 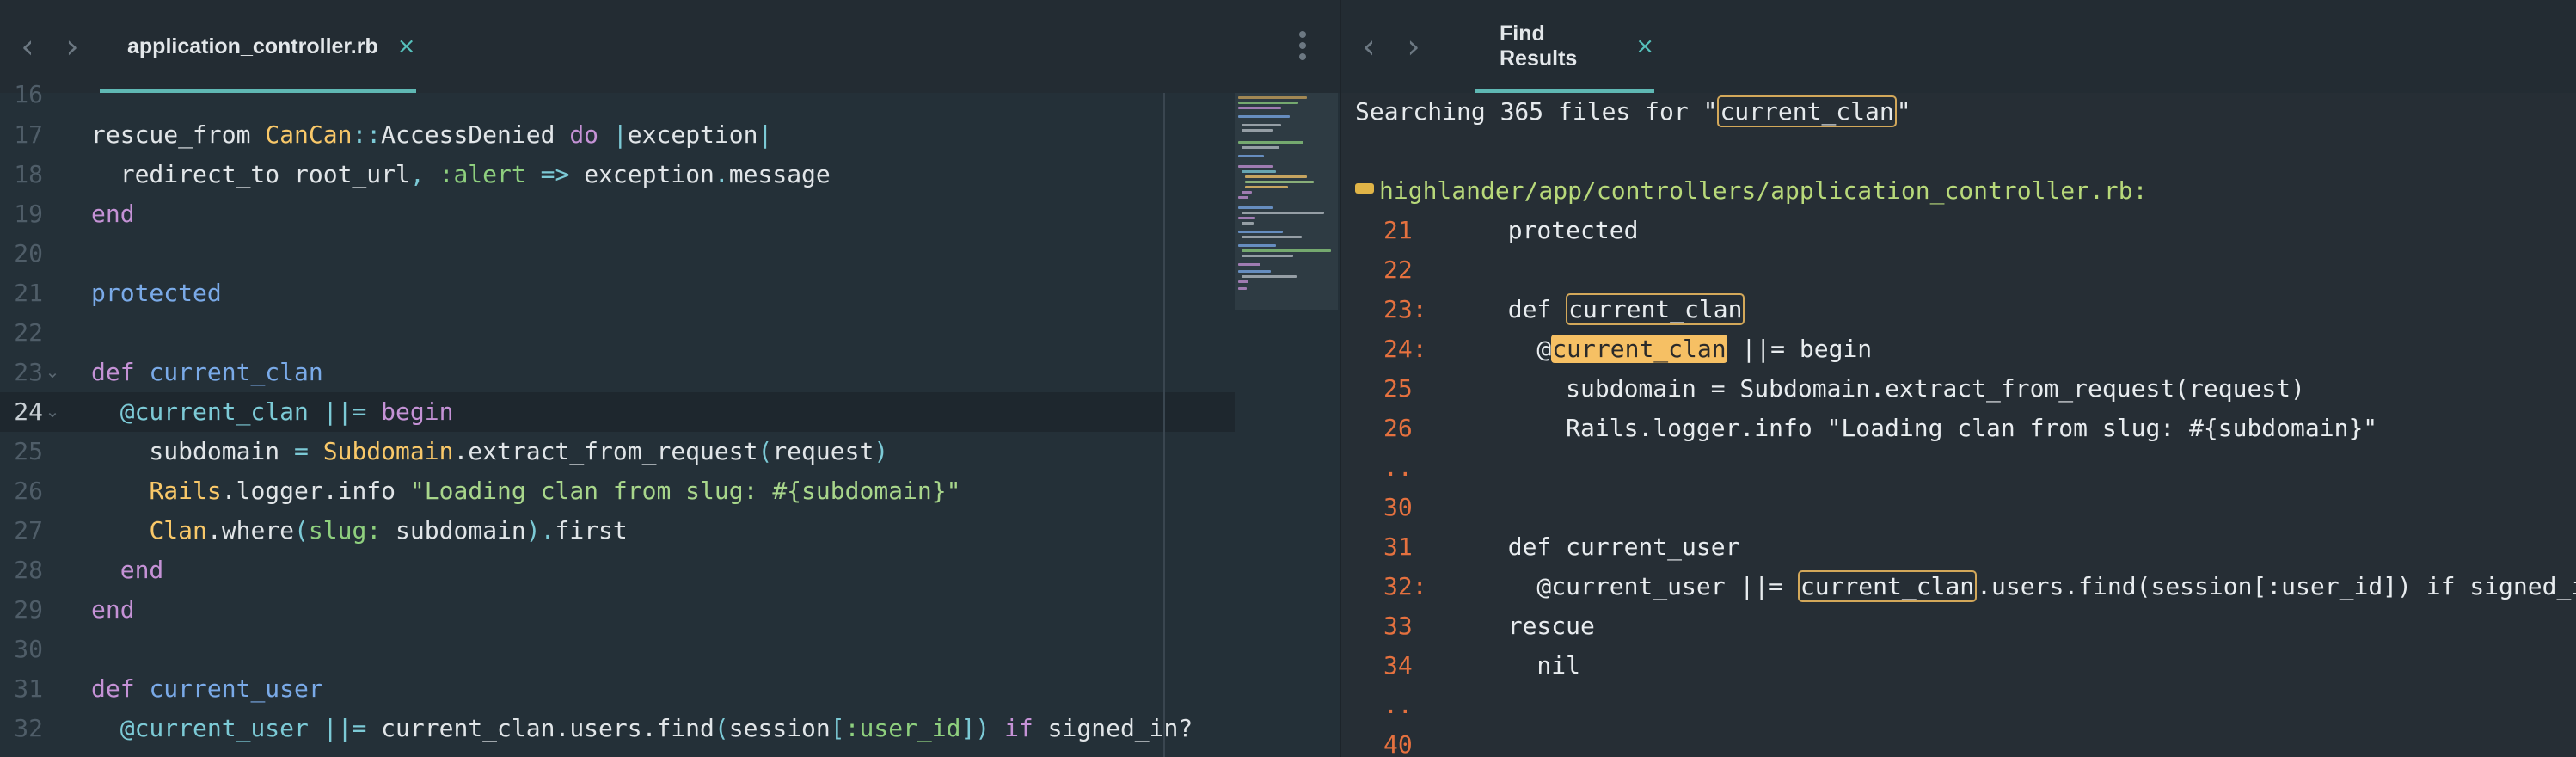 What do you see at coordinates (28, 609) in the screenshot?
I see `line-number: 29` at bounding box center [28, 609].